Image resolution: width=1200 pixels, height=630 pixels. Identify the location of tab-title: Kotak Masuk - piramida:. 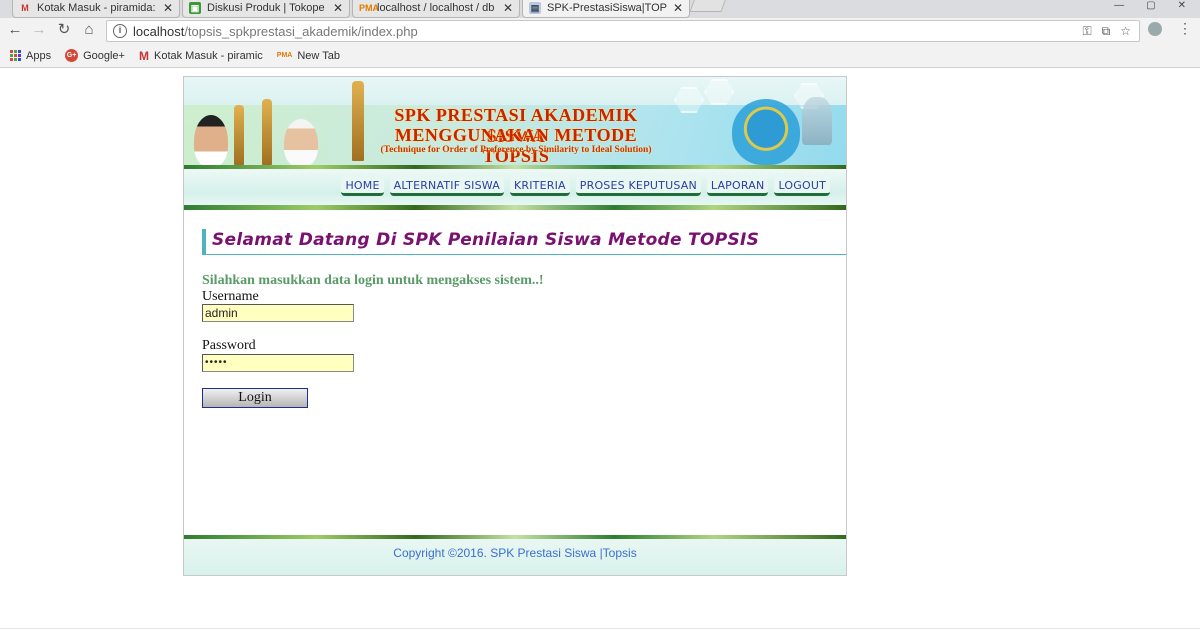
(96, 7).